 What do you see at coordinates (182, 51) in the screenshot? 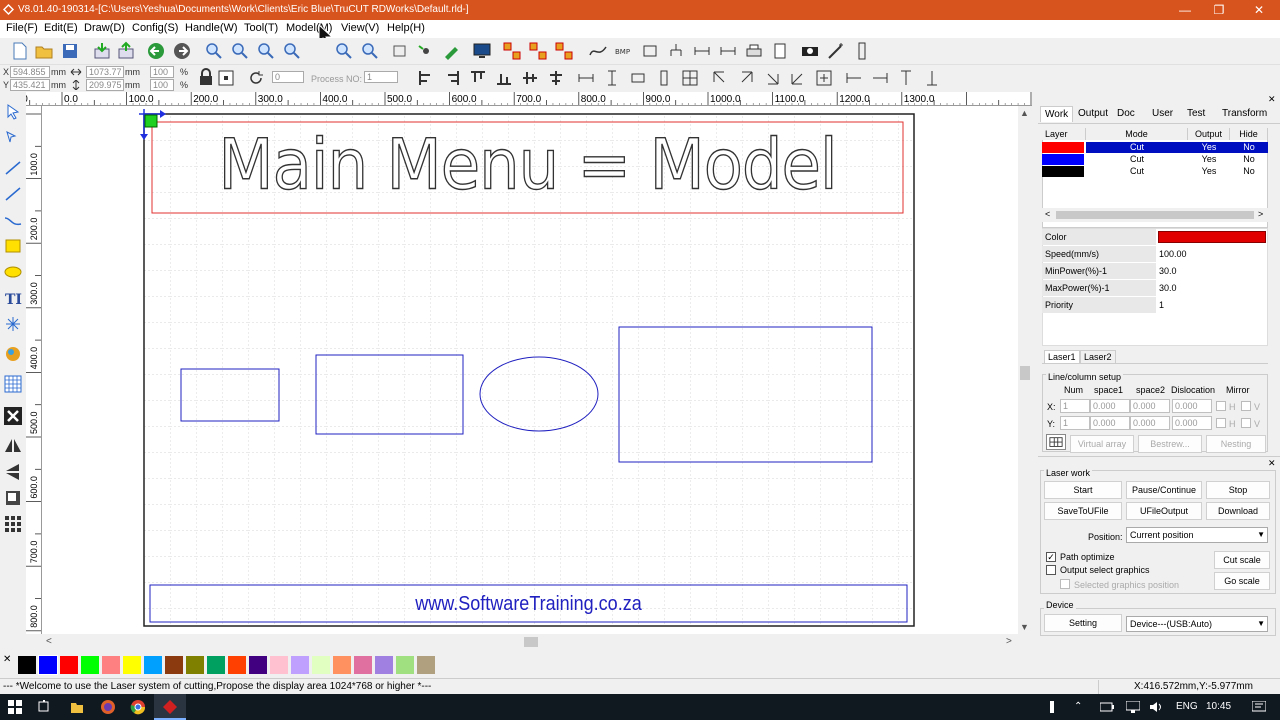
I see `redo-icon` at bounding box center [182, 51].